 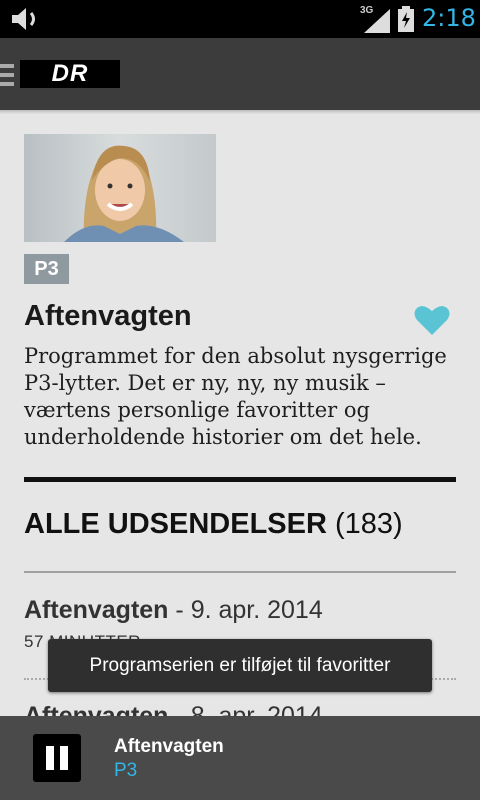 I want to click on description-line: værtens personlige favoritter og, so click(x=197, y=410).